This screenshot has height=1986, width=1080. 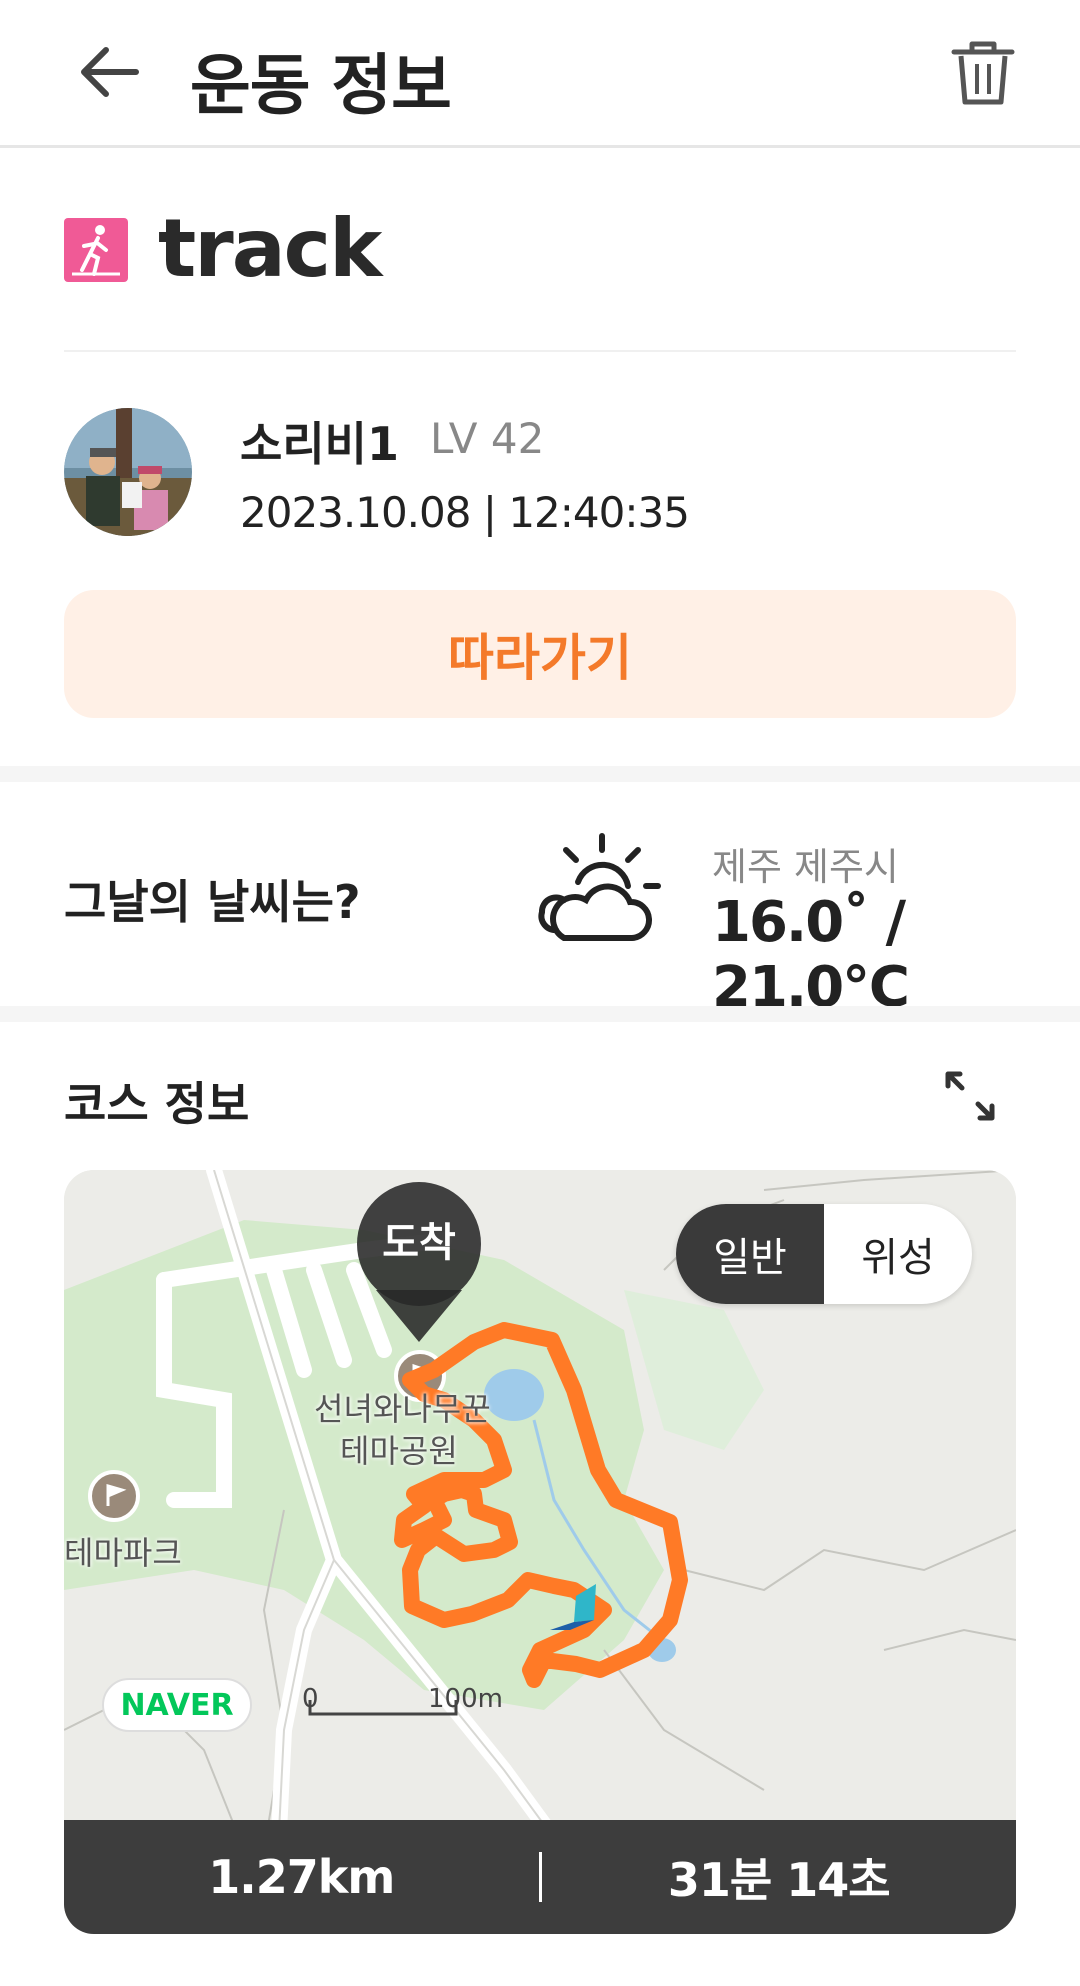 I want to click on activity-title: track, so click(x=270, y=248).